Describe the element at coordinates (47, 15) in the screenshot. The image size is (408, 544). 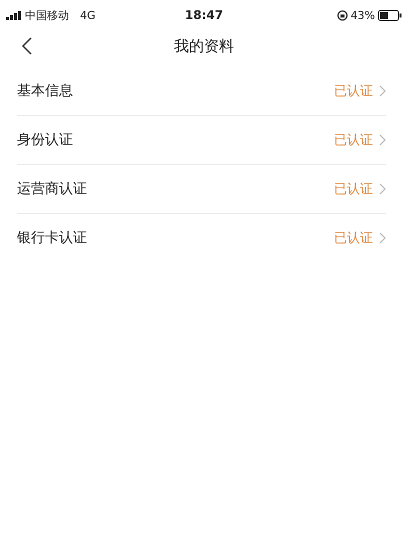
I see `carrier-name: 中国移动` at that location.